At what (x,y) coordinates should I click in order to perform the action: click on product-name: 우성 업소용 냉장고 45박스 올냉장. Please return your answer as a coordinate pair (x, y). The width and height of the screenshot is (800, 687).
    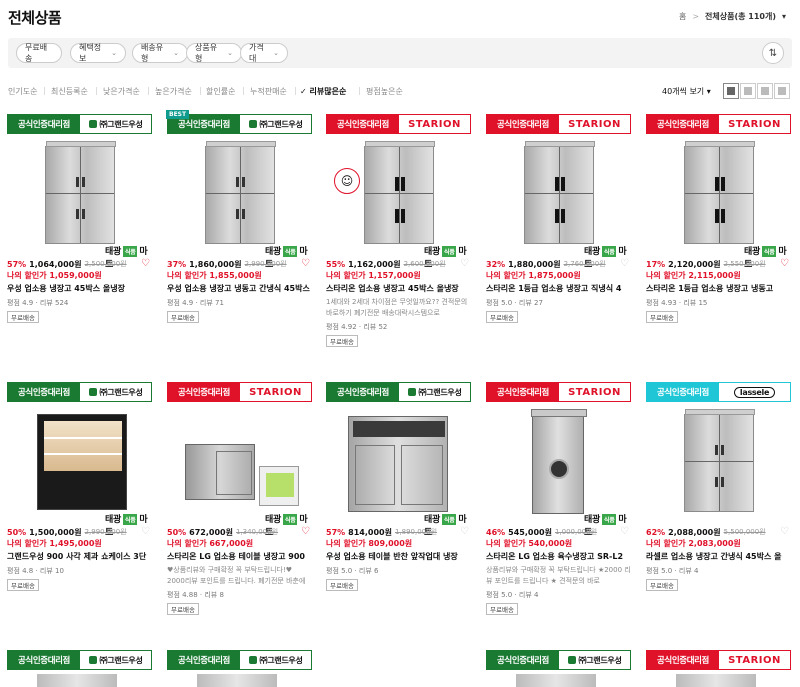
    Looking at the image, I should click on (79, 288).